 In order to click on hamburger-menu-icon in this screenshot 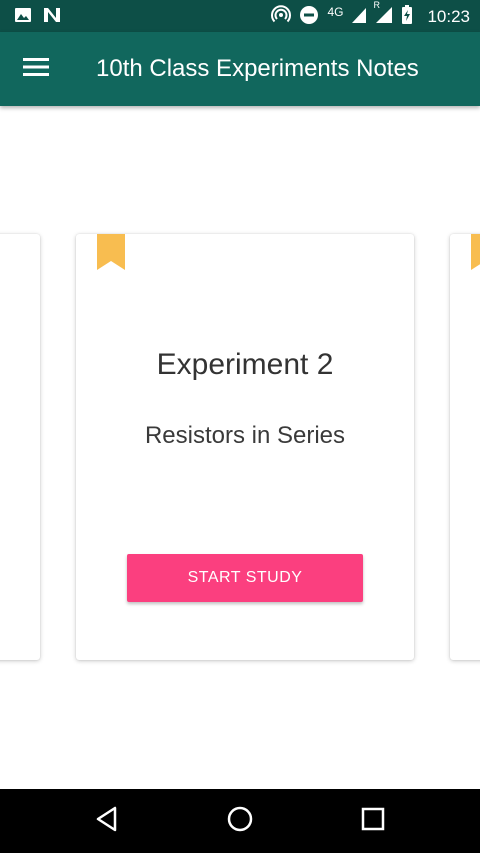, I will do `click(36, 69)`.